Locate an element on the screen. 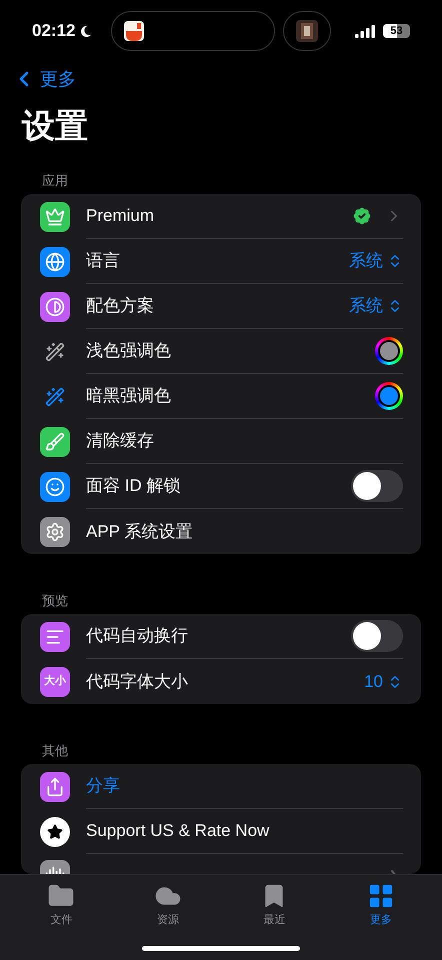 Image resolution: width=442 pixels, height=960 pixels. smiley-icon is located at coordinates (55, 487).